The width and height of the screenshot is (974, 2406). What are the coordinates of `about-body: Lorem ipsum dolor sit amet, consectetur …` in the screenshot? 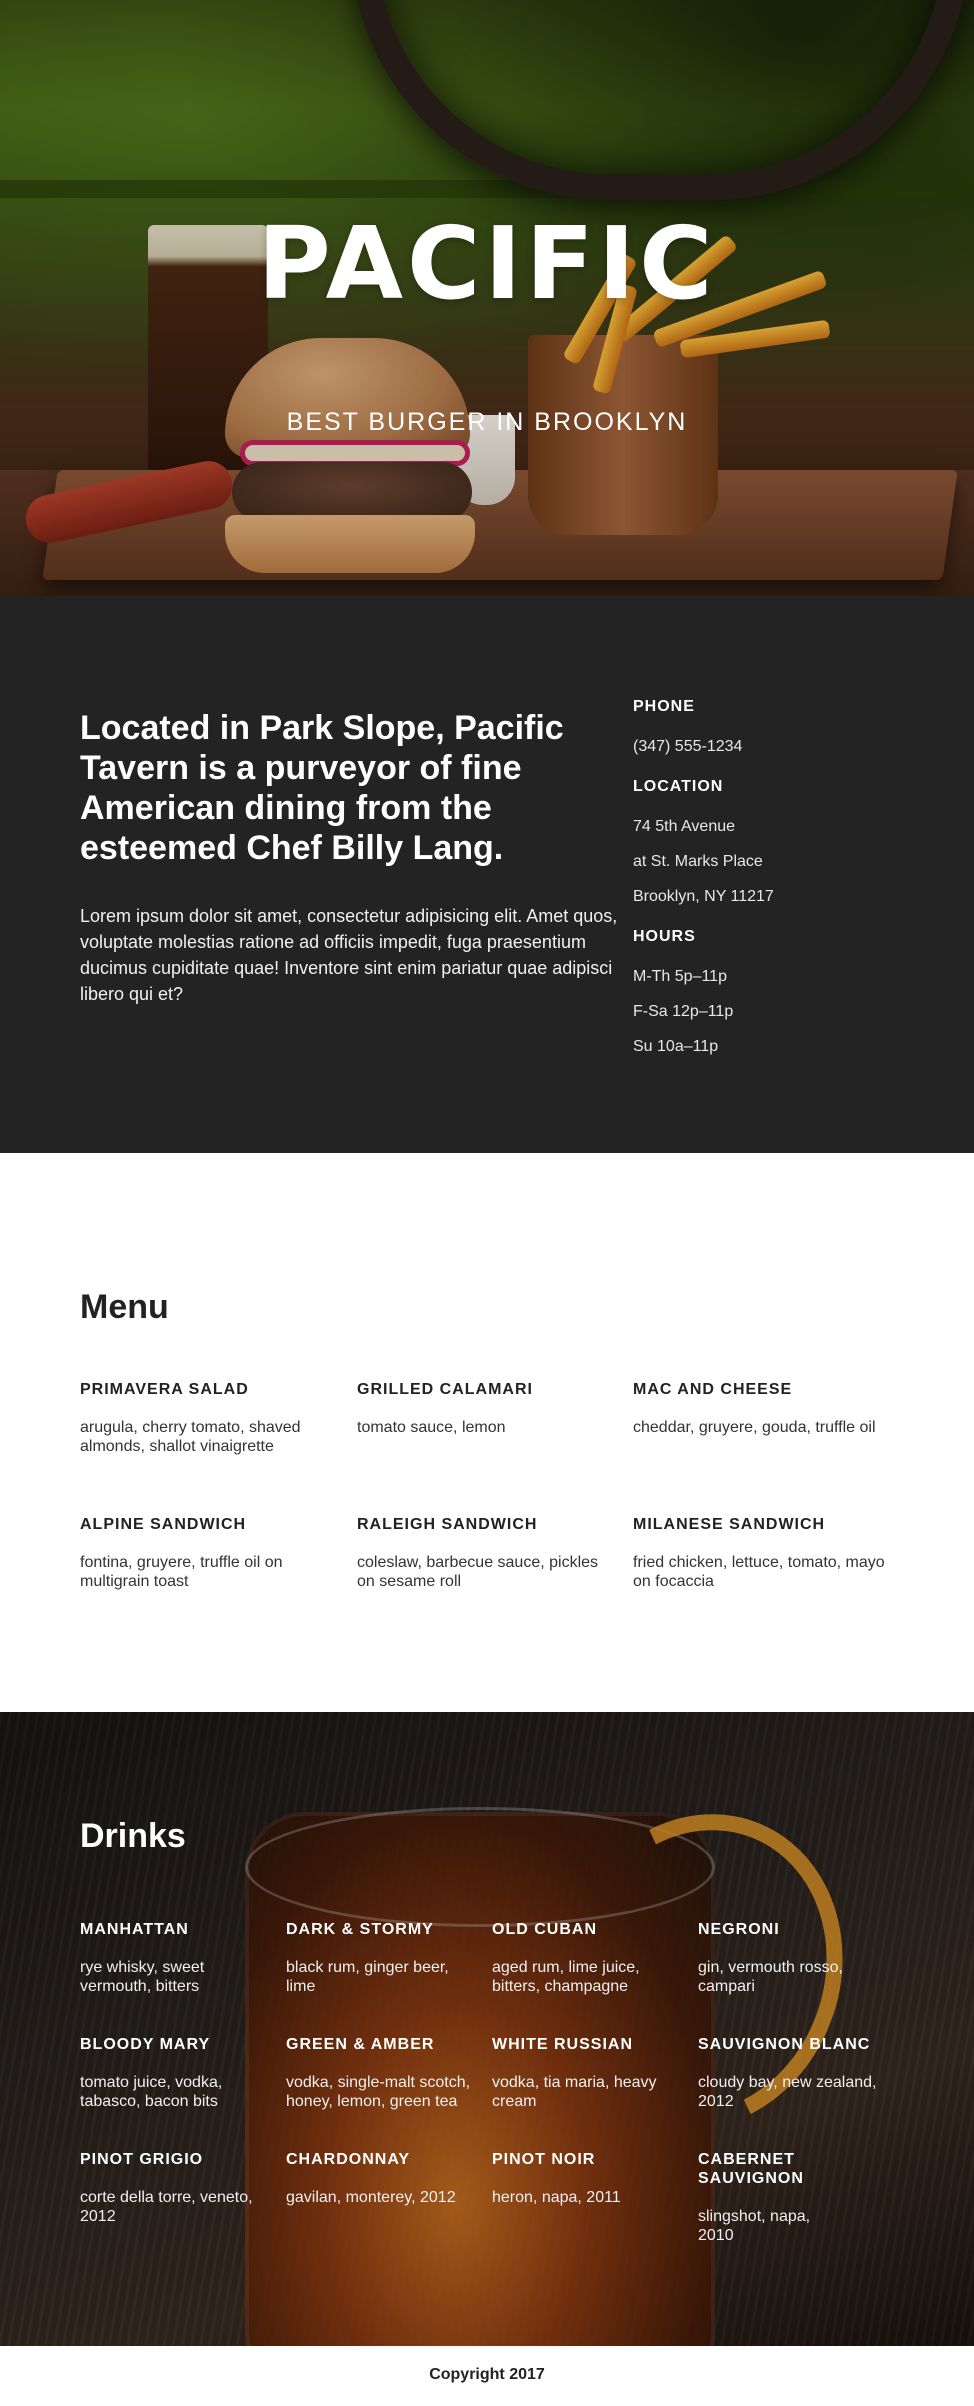 It's located at (349, 955).